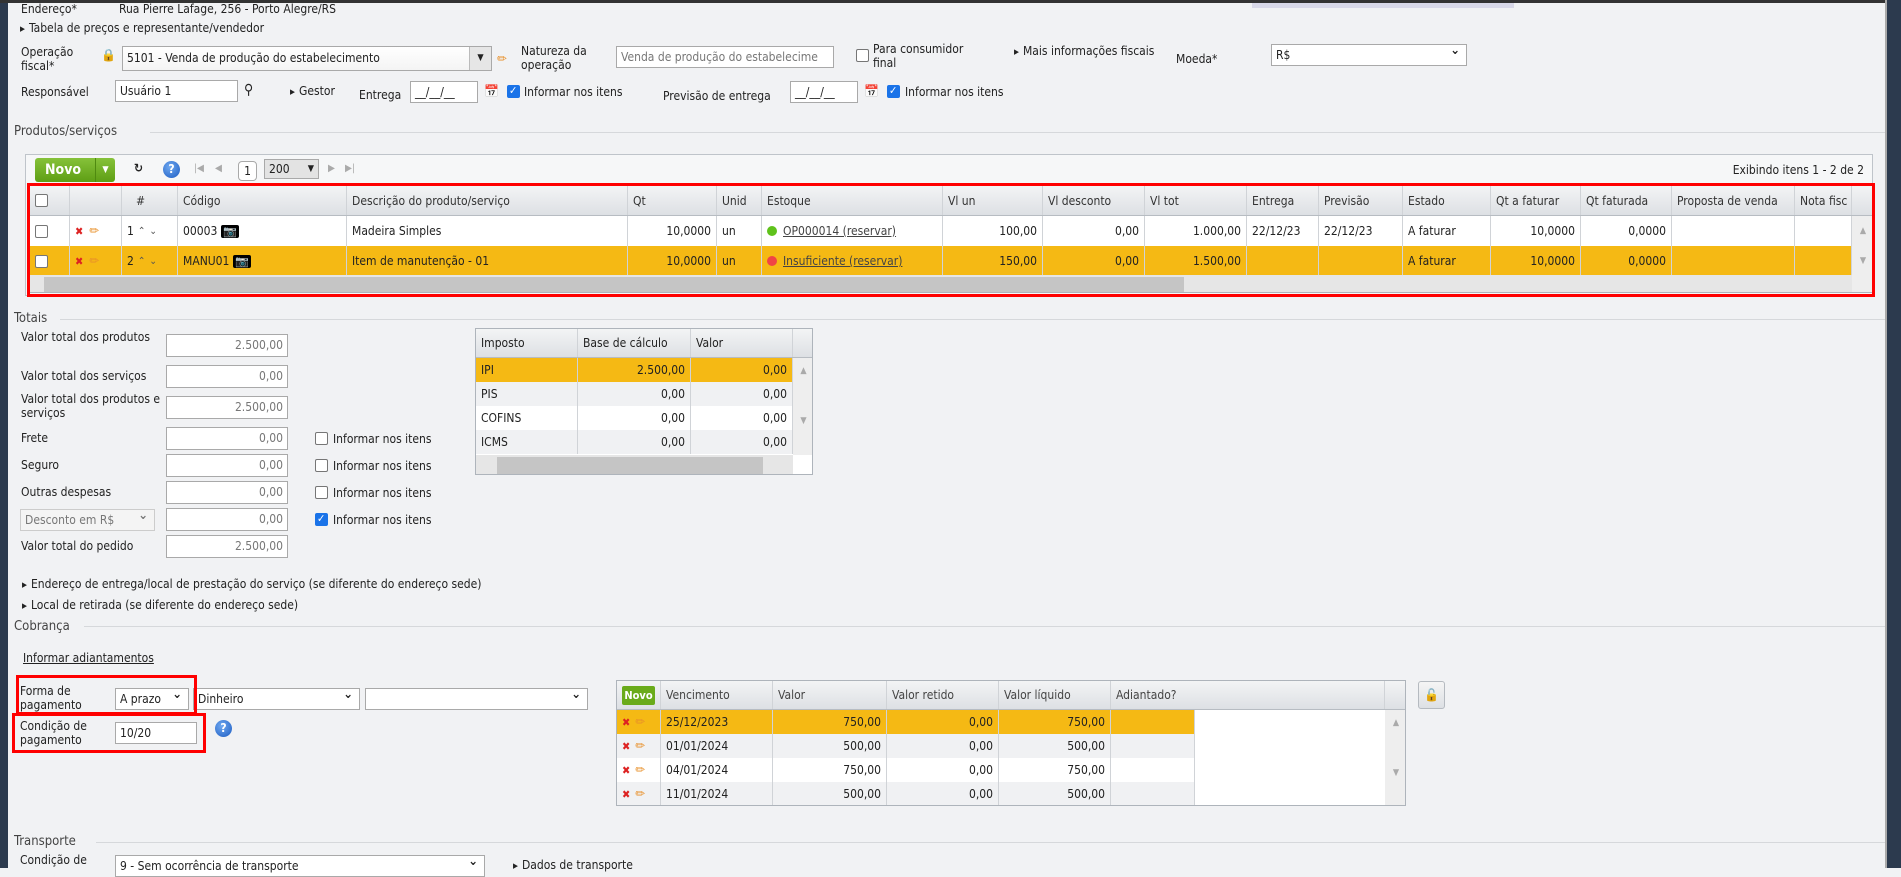  I want to click on products-section-title: Produtos/serviços, so click(66, 131).